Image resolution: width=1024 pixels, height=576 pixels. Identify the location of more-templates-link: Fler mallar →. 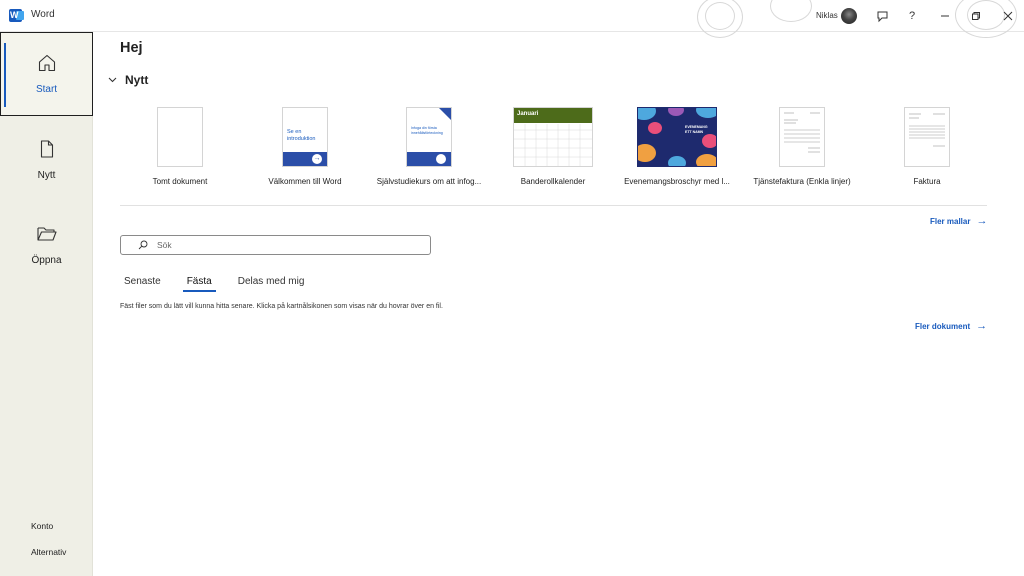
(958, 221).